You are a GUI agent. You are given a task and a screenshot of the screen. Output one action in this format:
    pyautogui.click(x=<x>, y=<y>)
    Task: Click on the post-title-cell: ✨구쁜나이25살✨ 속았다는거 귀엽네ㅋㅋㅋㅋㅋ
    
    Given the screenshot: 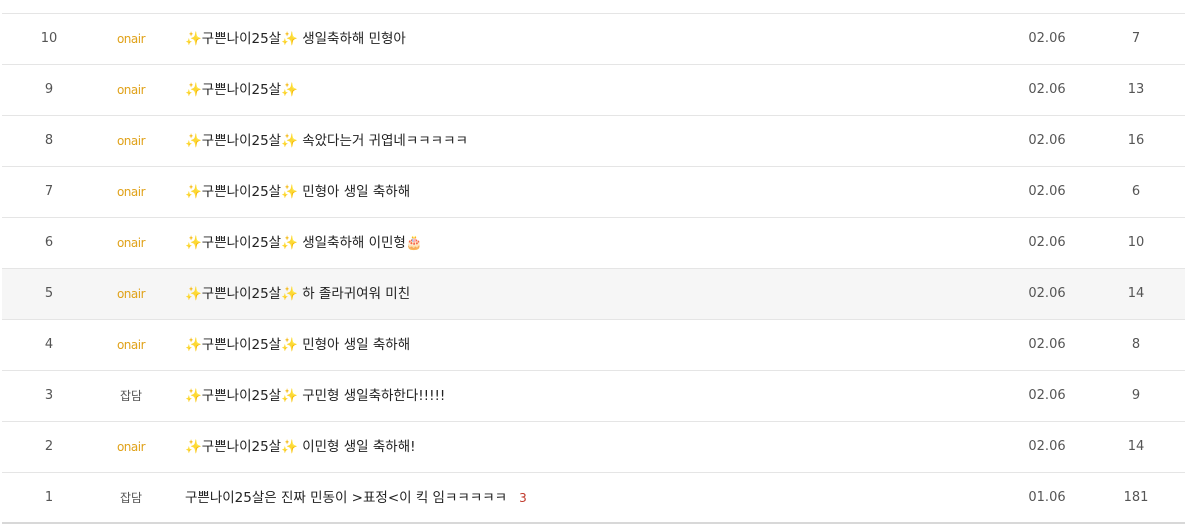 What is the action you would take?
    pyautogui.click(x=326, y=141)
    